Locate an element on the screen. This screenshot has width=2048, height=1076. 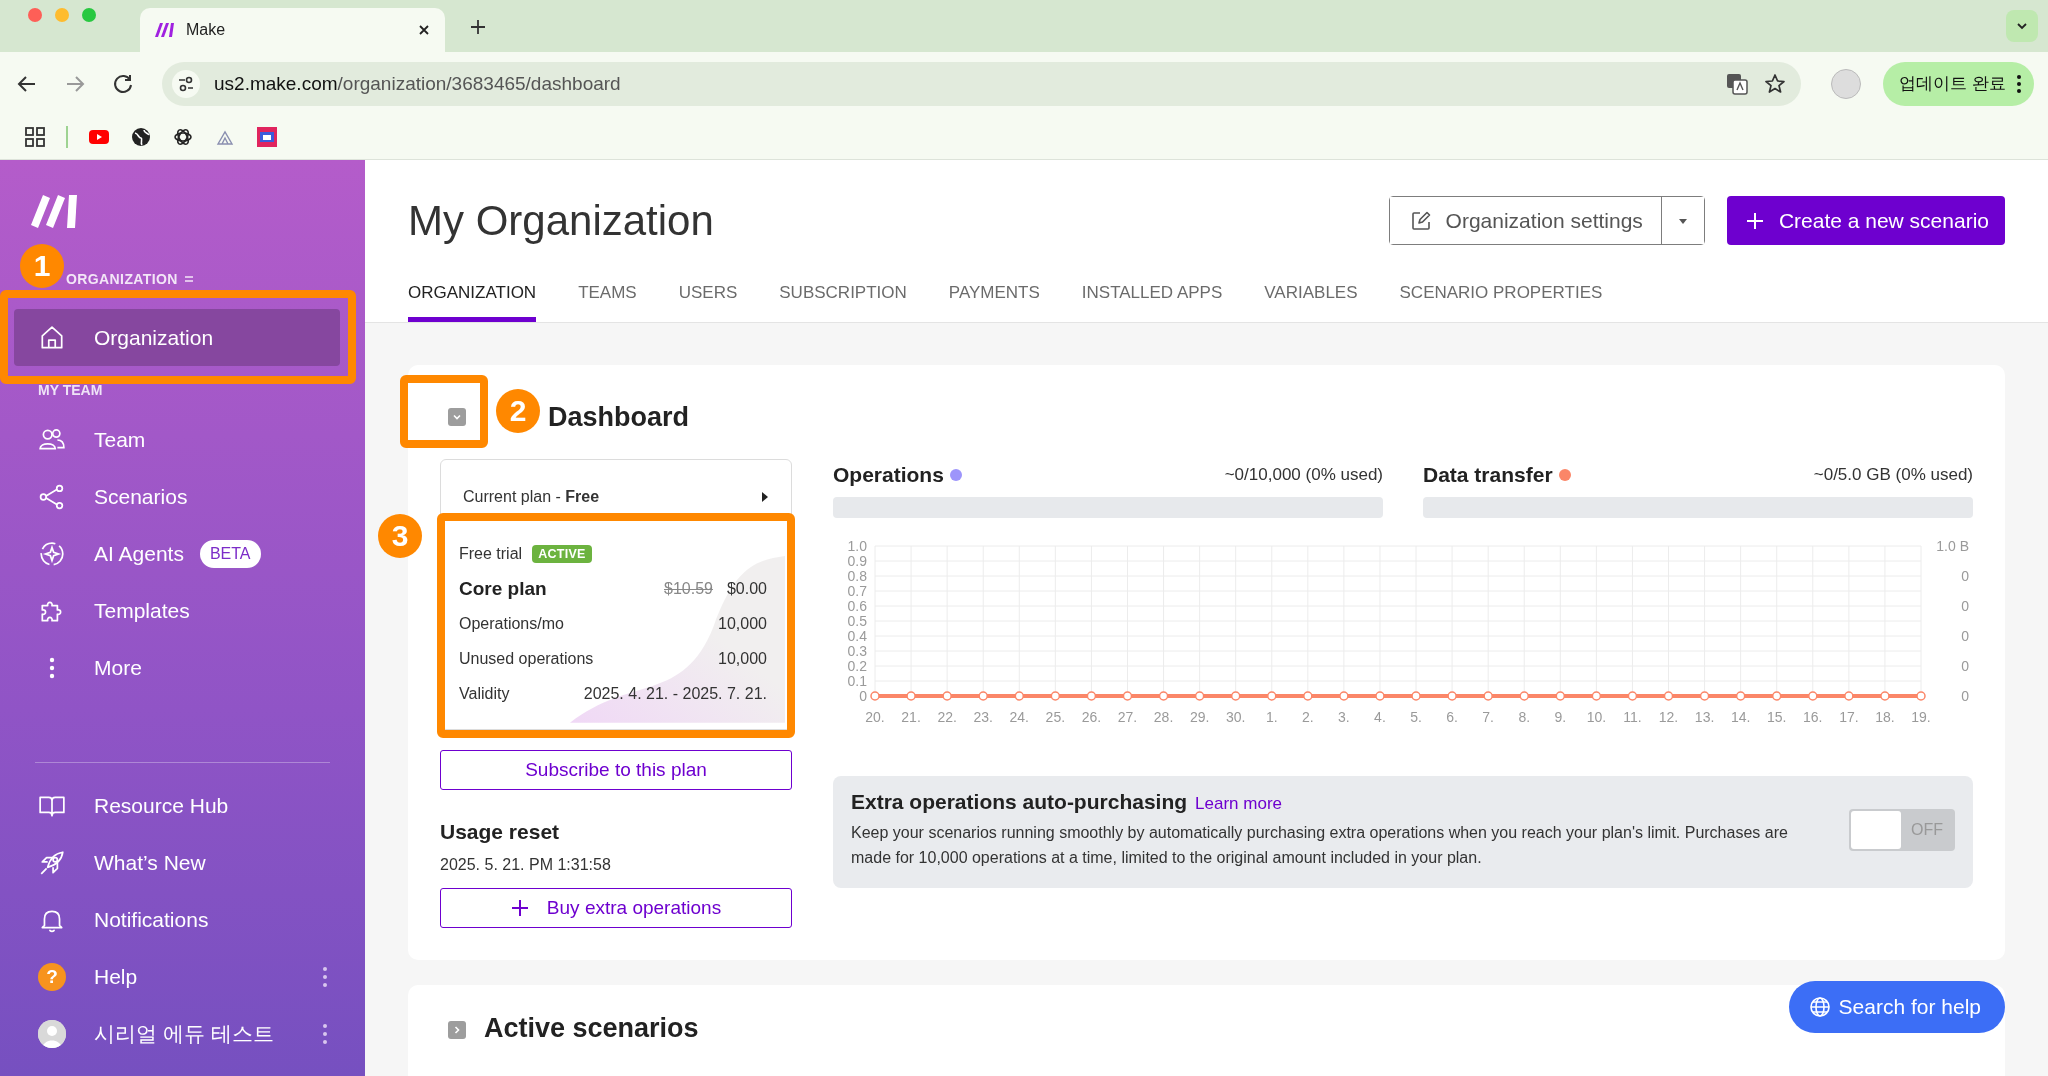
site-info-icon is located at coordinates (186, 83).